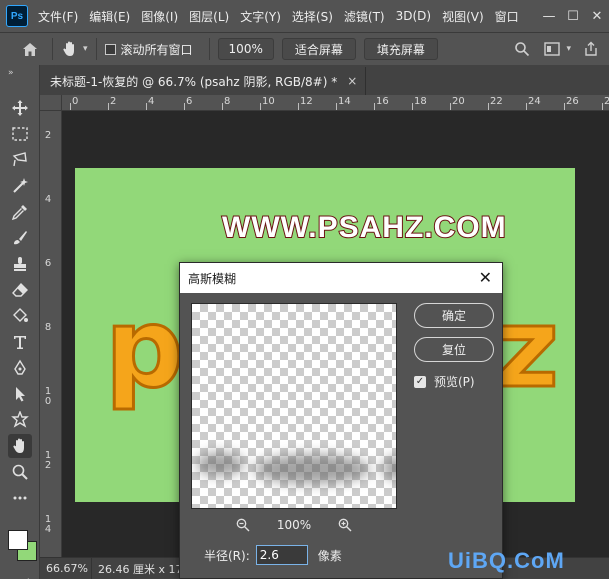 This screenshot has height=579, width=609. I want to click on document-tab-title: 未标题-1-恢复的 @ 66.7% (psahz 阴影, RGB/8#) *, so click(194, 81).